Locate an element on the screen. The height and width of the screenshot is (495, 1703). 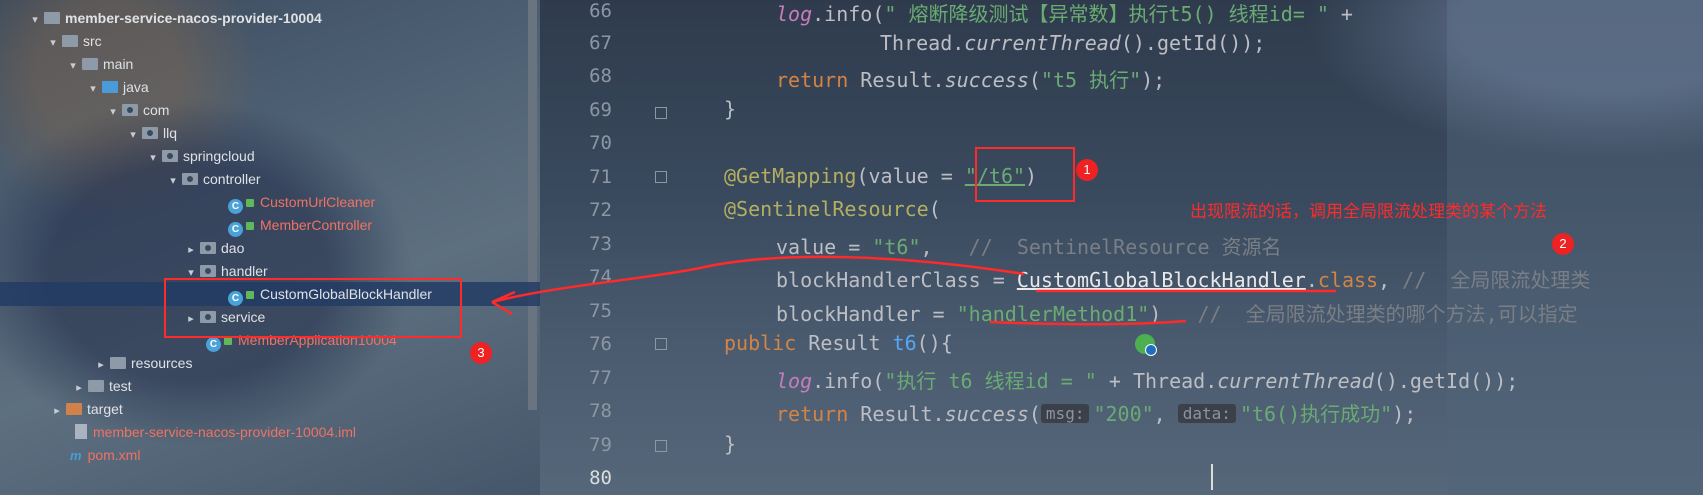
line-number: 72 is located at coordinates (600, 210).